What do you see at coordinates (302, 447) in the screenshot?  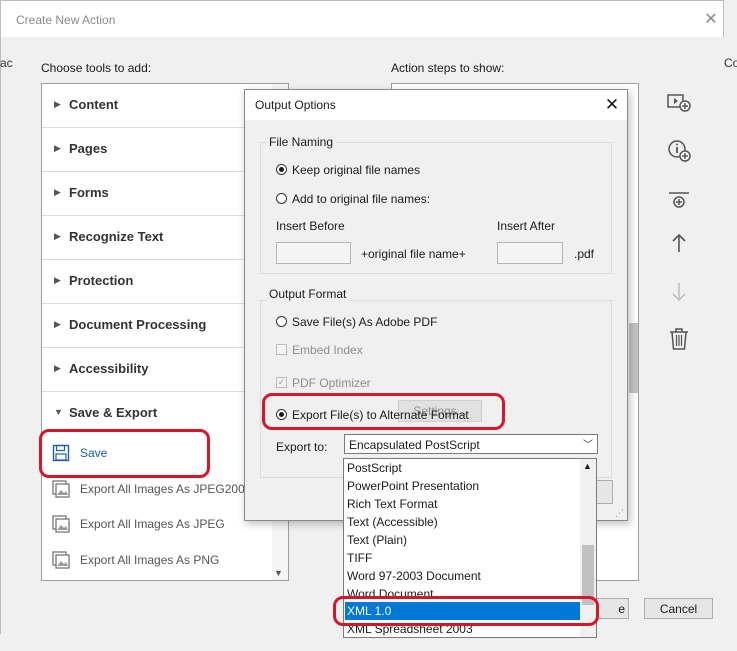 I see `export-to-label: Export to:` at bounding box center [302, 447].